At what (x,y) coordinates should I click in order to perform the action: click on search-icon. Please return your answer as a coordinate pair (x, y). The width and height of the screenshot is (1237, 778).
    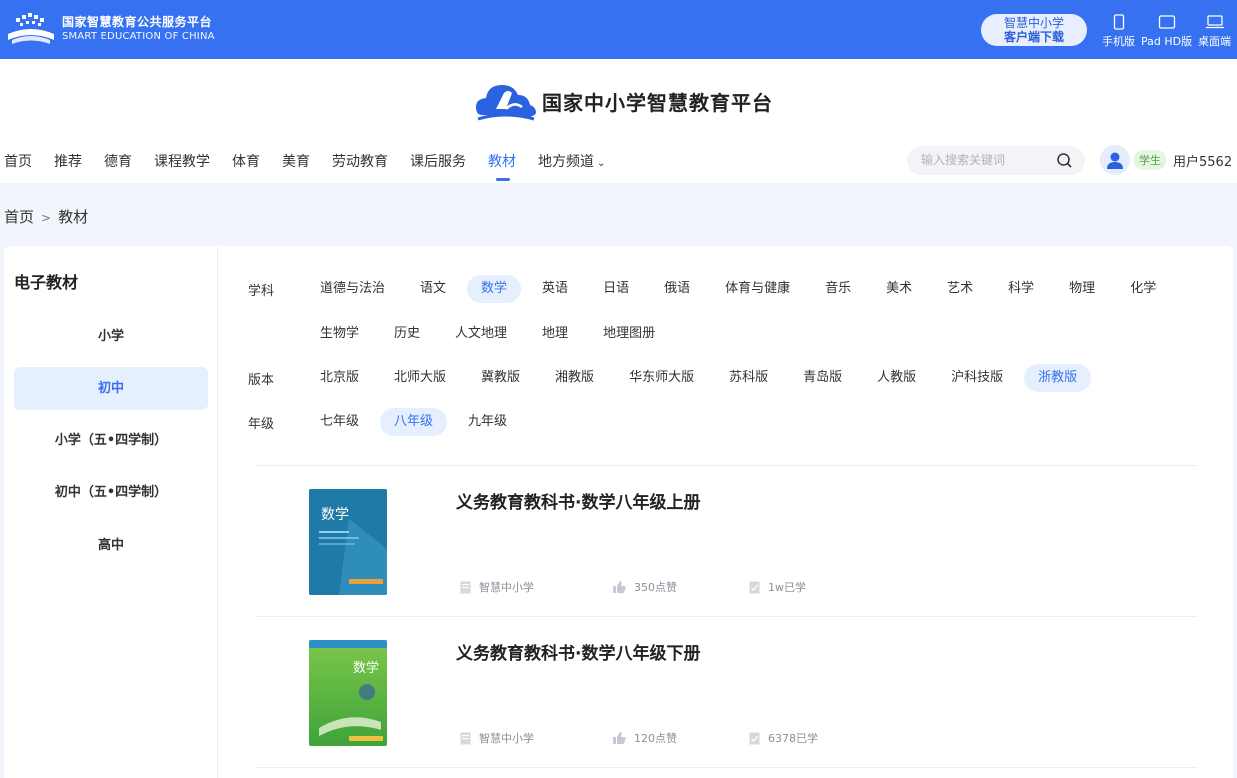
    Looking at the image, I should click on (1064, 160).